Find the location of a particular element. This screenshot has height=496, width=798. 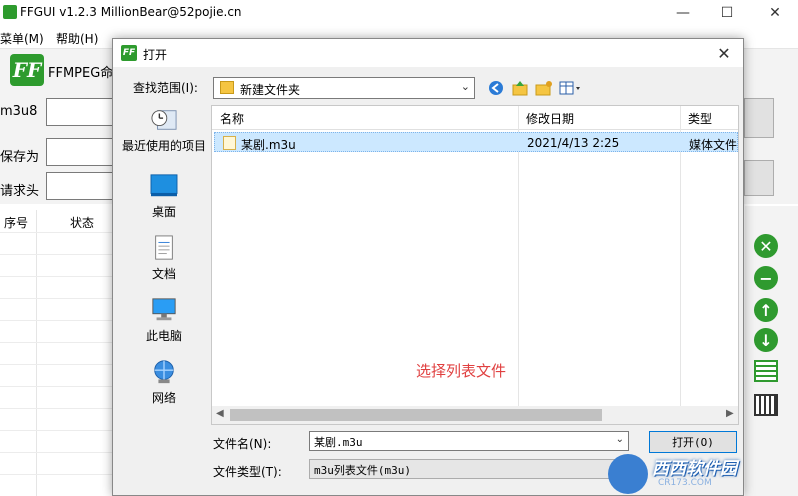

headers-input is located at coordinates (81, 186).